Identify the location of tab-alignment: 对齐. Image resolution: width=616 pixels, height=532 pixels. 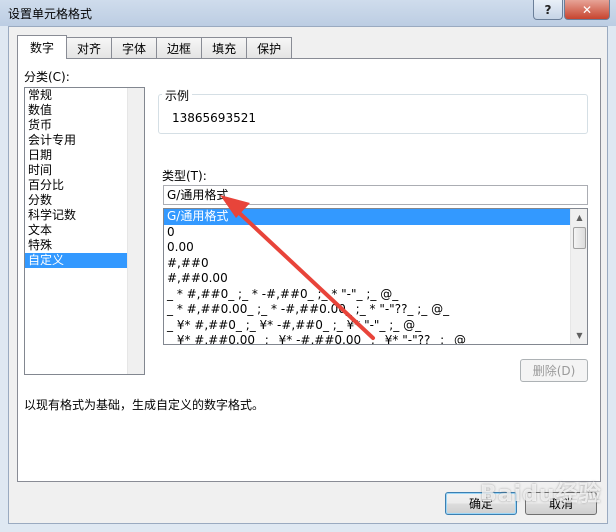
(89, 48).